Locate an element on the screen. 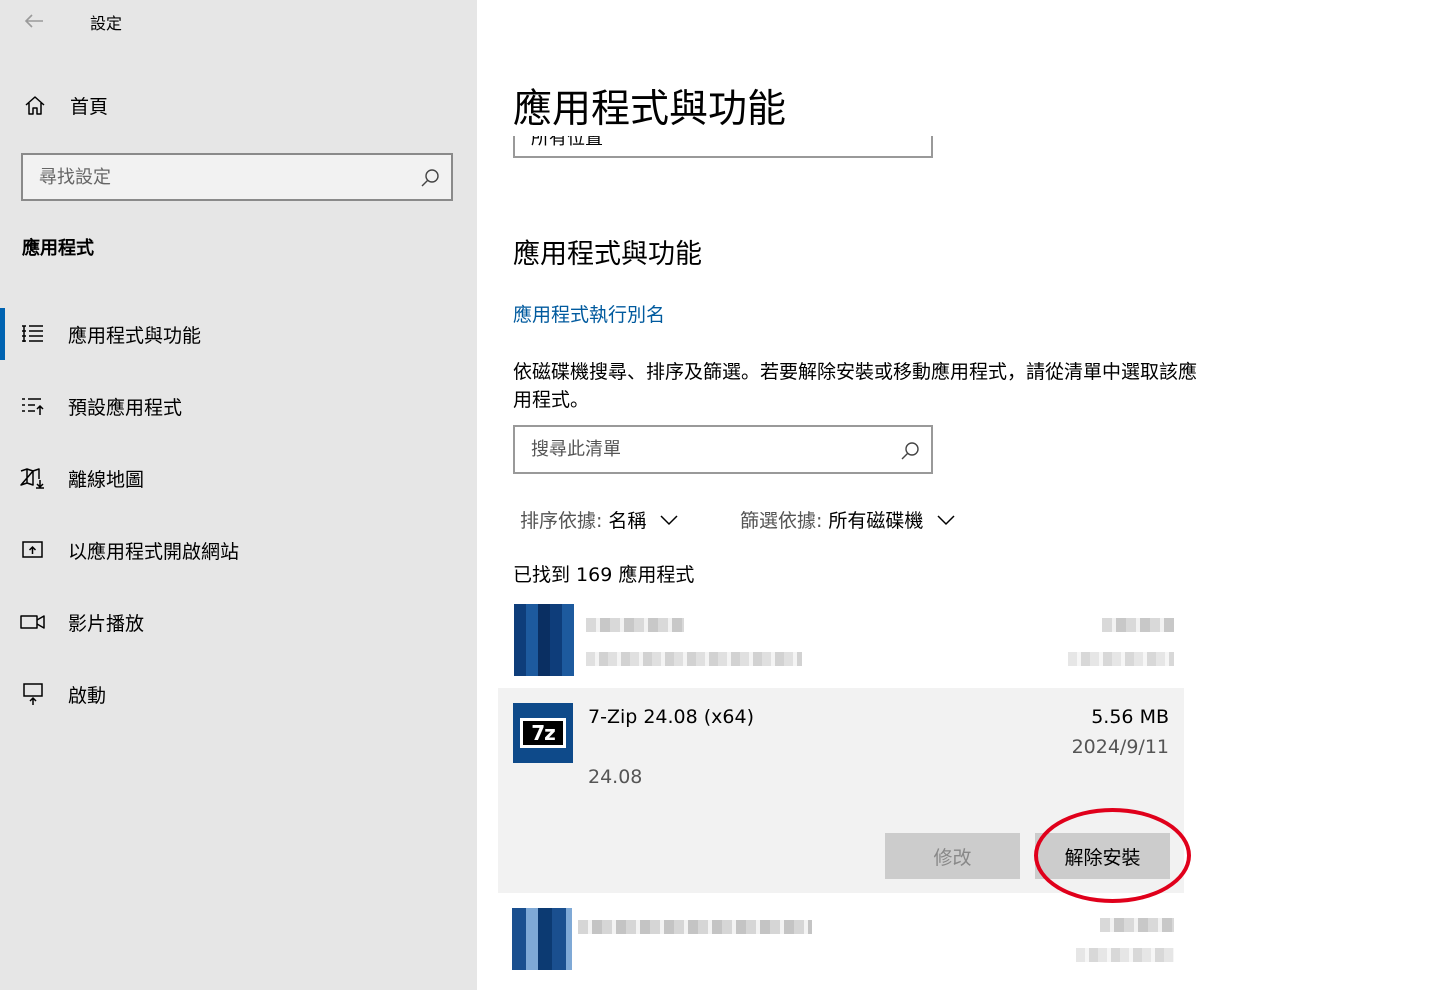 The image size is (1443, 990). sidebar-item-open-websites: 以應用程式開啟網站 is located at coordinates (238, 550).